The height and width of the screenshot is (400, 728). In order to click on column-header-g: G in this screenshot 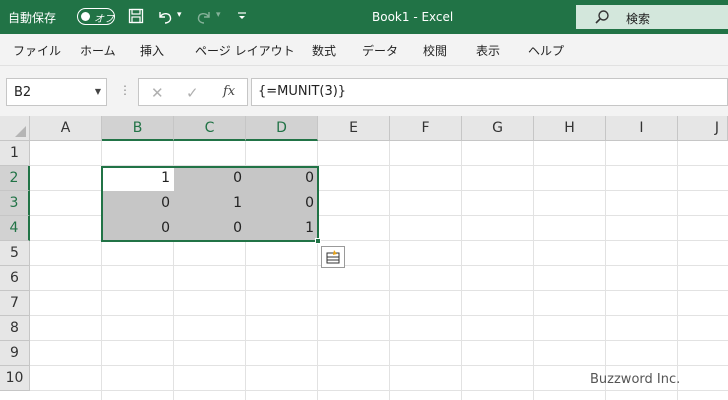, I will do `click(498, 128)`.